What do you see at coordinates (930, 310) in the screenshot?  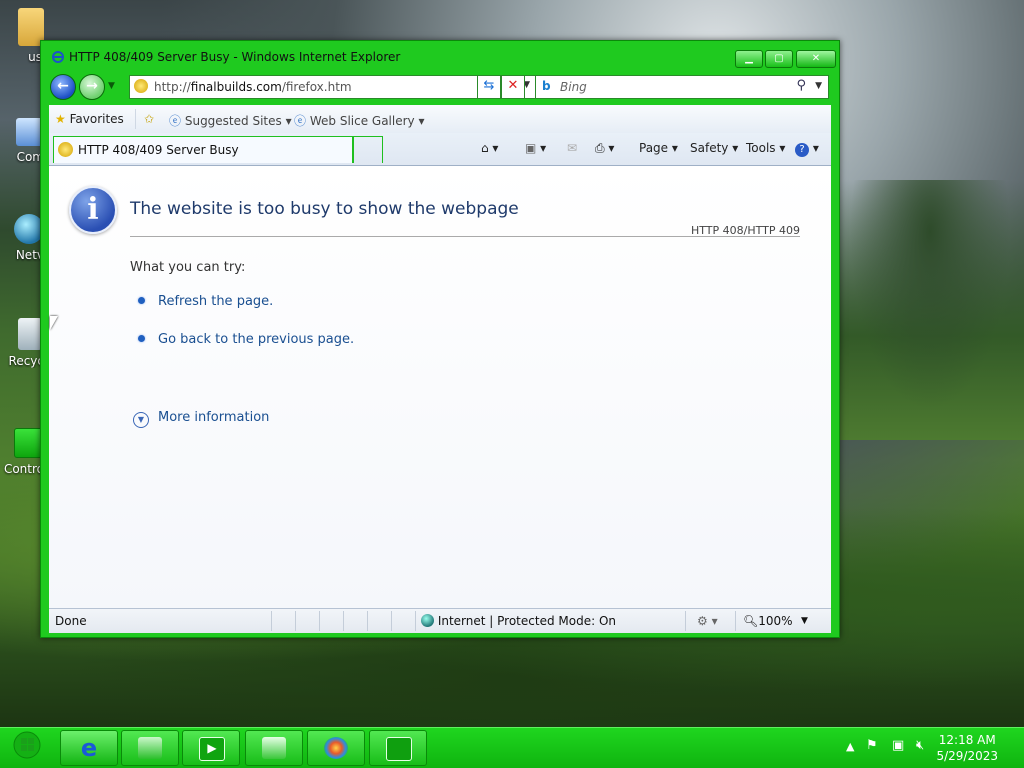 I see `wallpaper-forest` at bounding box center [930, 310].